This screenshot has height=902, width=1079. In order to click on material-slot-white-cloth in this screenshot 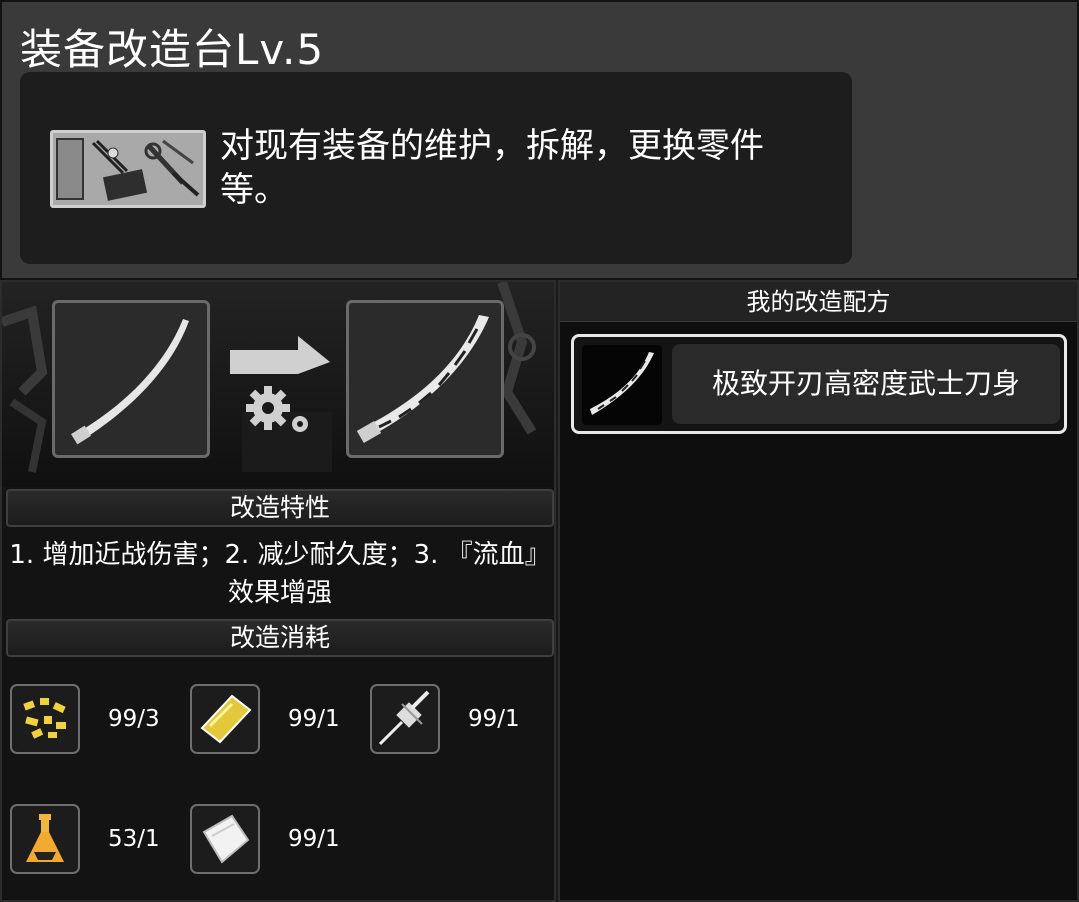, I will do `click(225, 839)`.